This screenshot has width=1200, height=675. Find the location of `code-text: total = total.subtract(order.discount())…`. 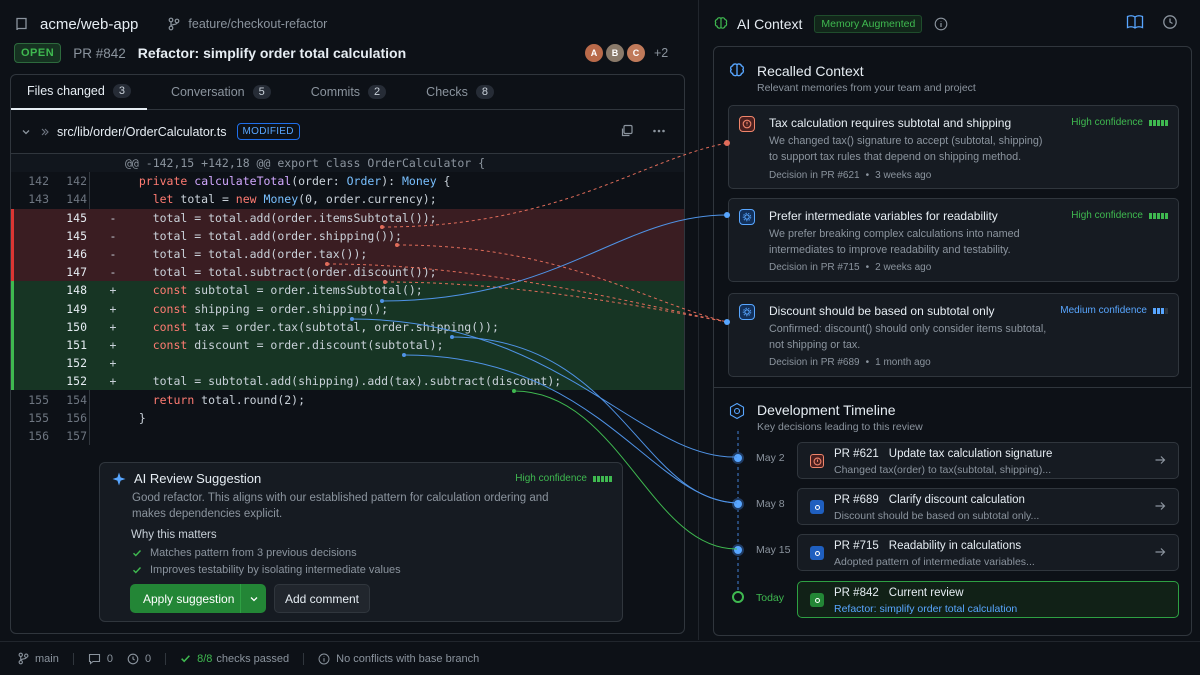

code-text: total = total.subtract(order.discount())… is located at coordinates (281, 272).